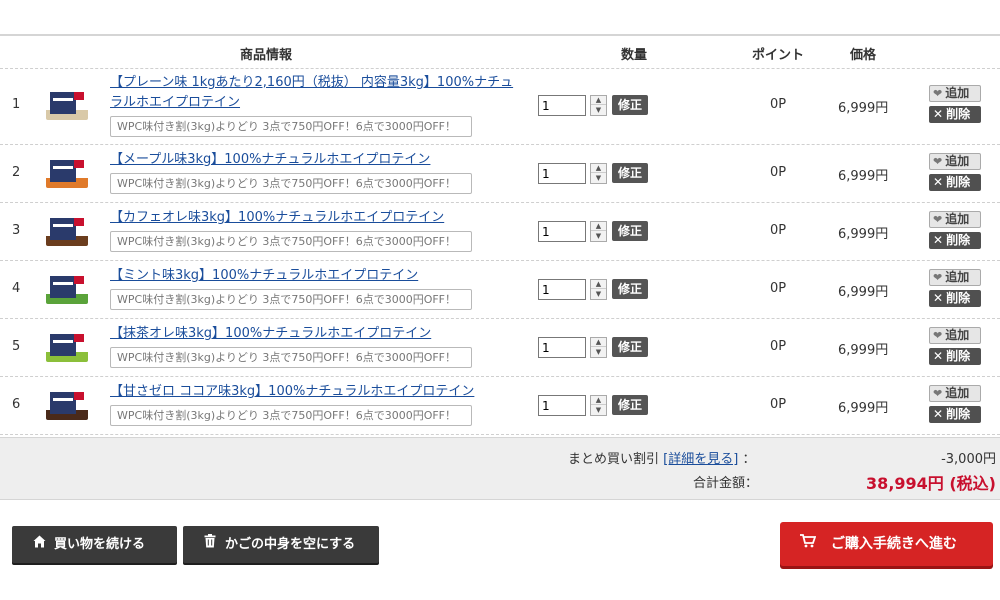  I want to click on trash-icon, so click(210, 544).